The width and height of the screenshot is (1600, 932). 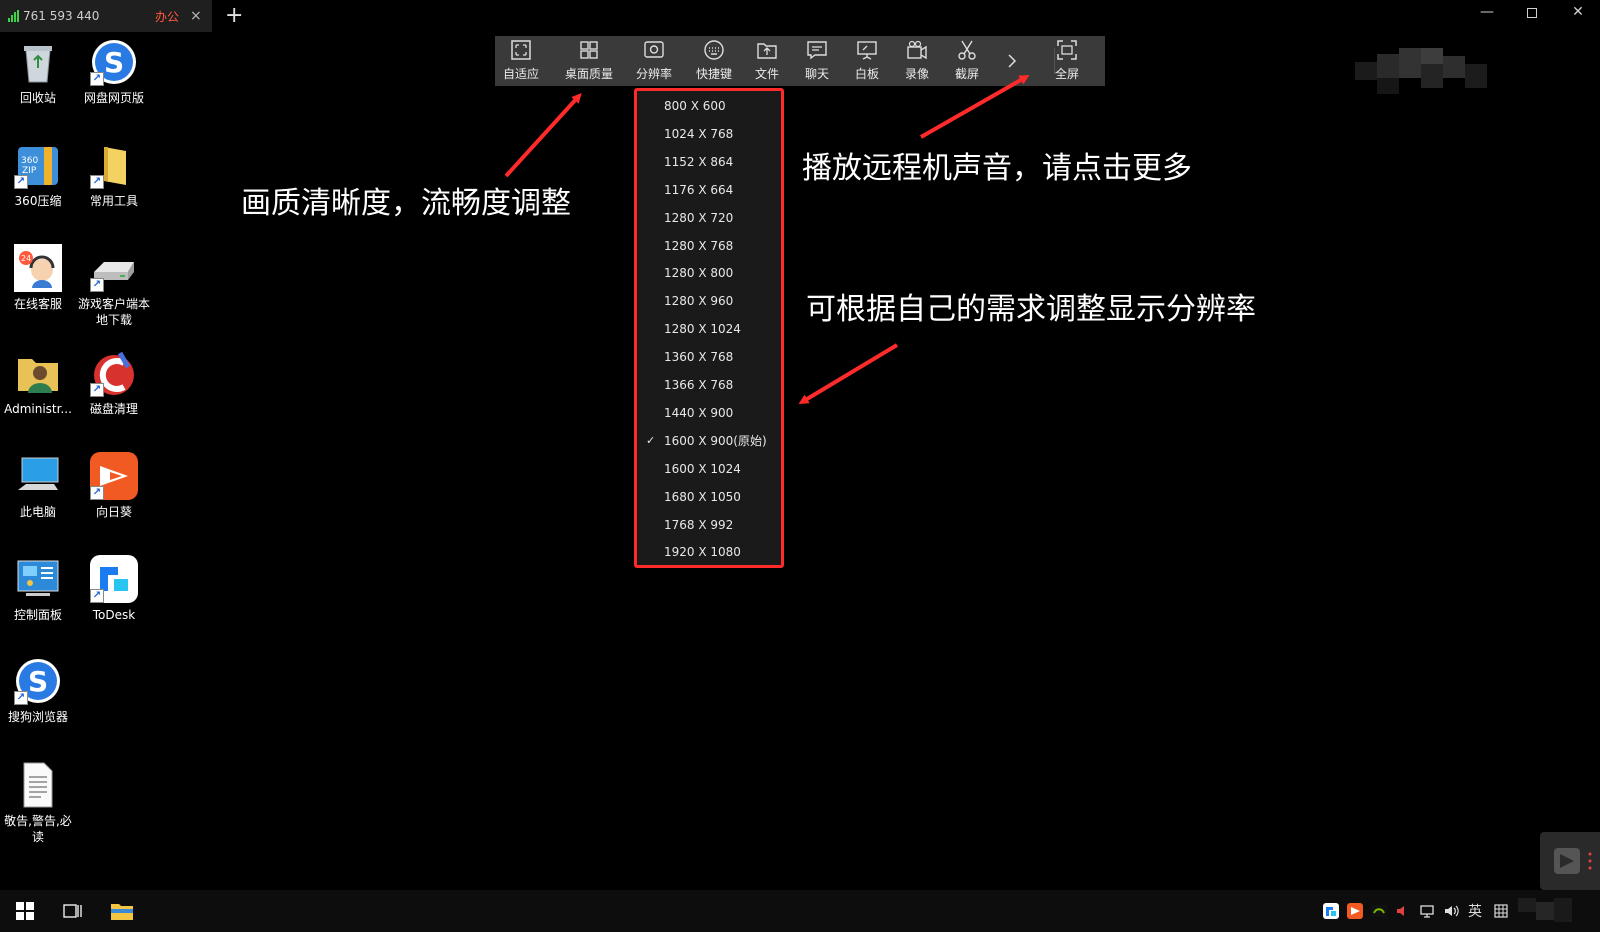 I want to click on desktop-icon-this-pc: 此电脑, so click(x=38, y=486).